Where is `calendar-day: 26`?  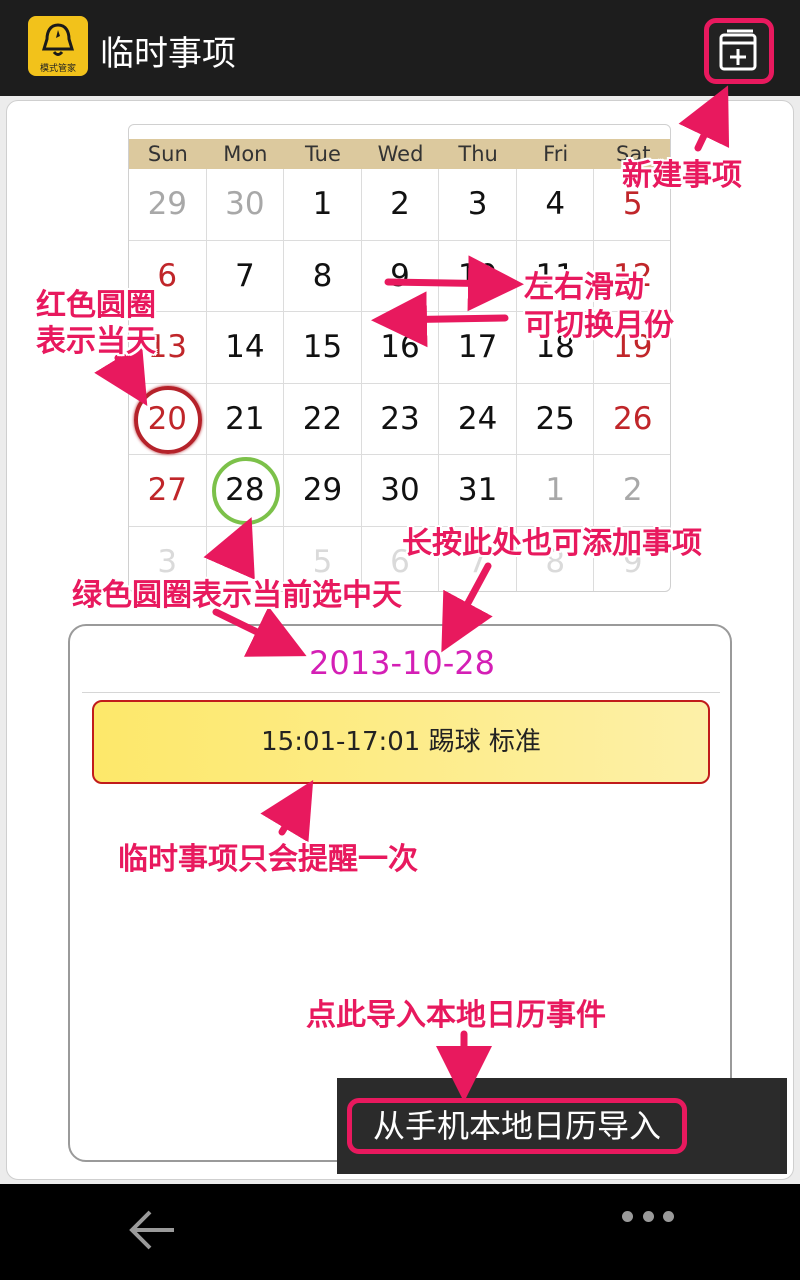
calendar-day: 26 is located at coordinates (632, 419).